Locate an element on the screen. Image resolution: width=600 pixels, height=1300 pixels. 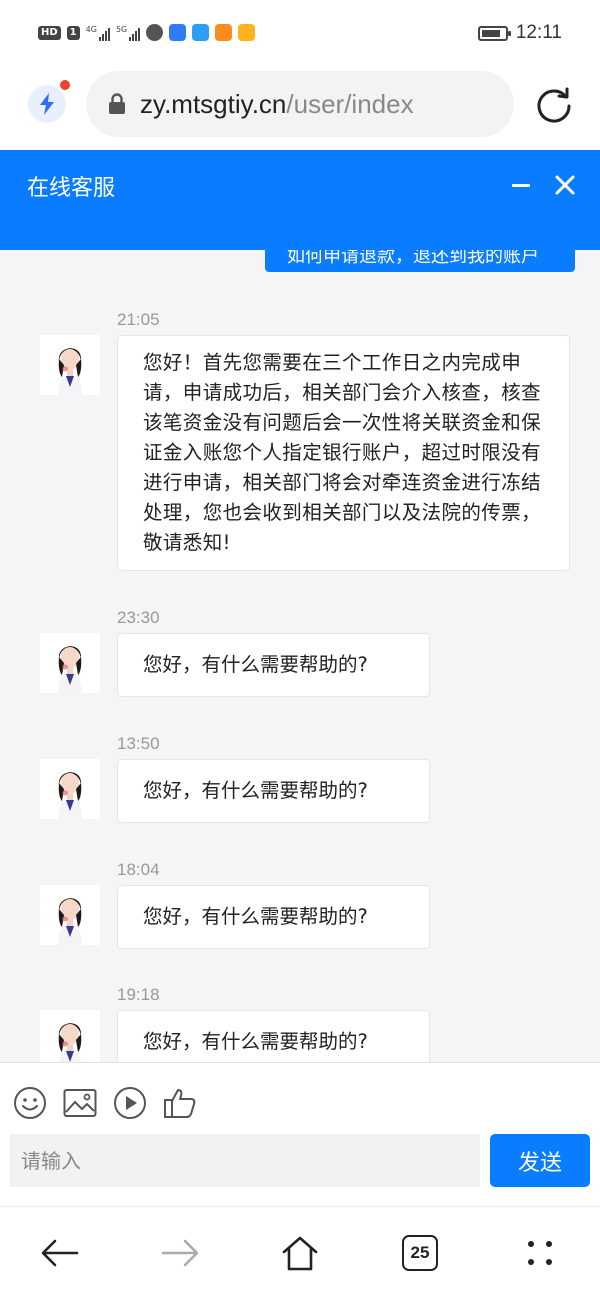
emoji-button is located at coordinates (30, 1103).